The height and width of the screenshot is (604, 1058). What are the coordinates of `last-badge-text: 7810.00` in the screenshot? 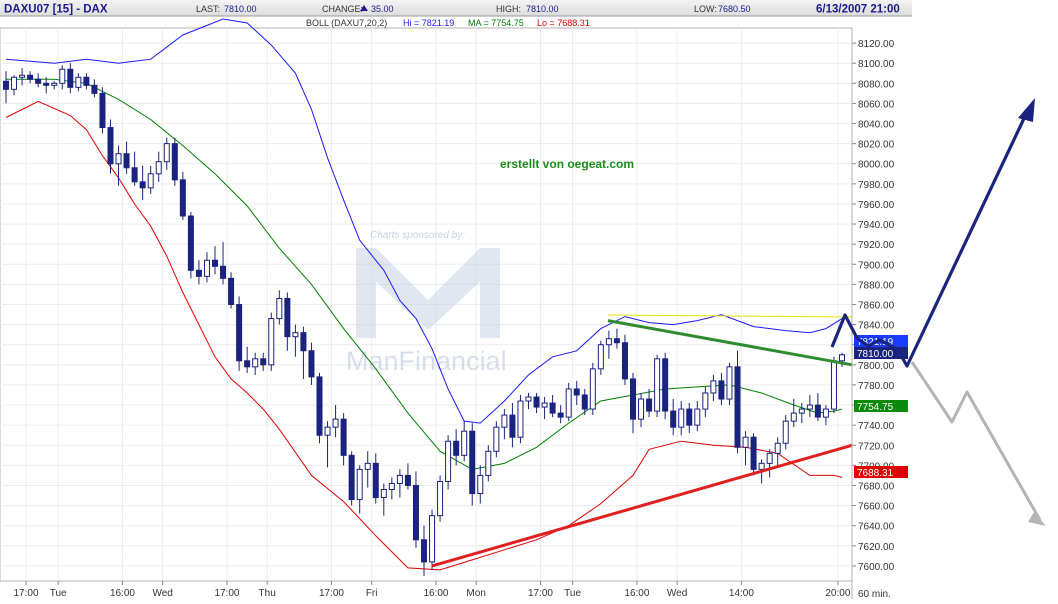 It's located at (875, 354).